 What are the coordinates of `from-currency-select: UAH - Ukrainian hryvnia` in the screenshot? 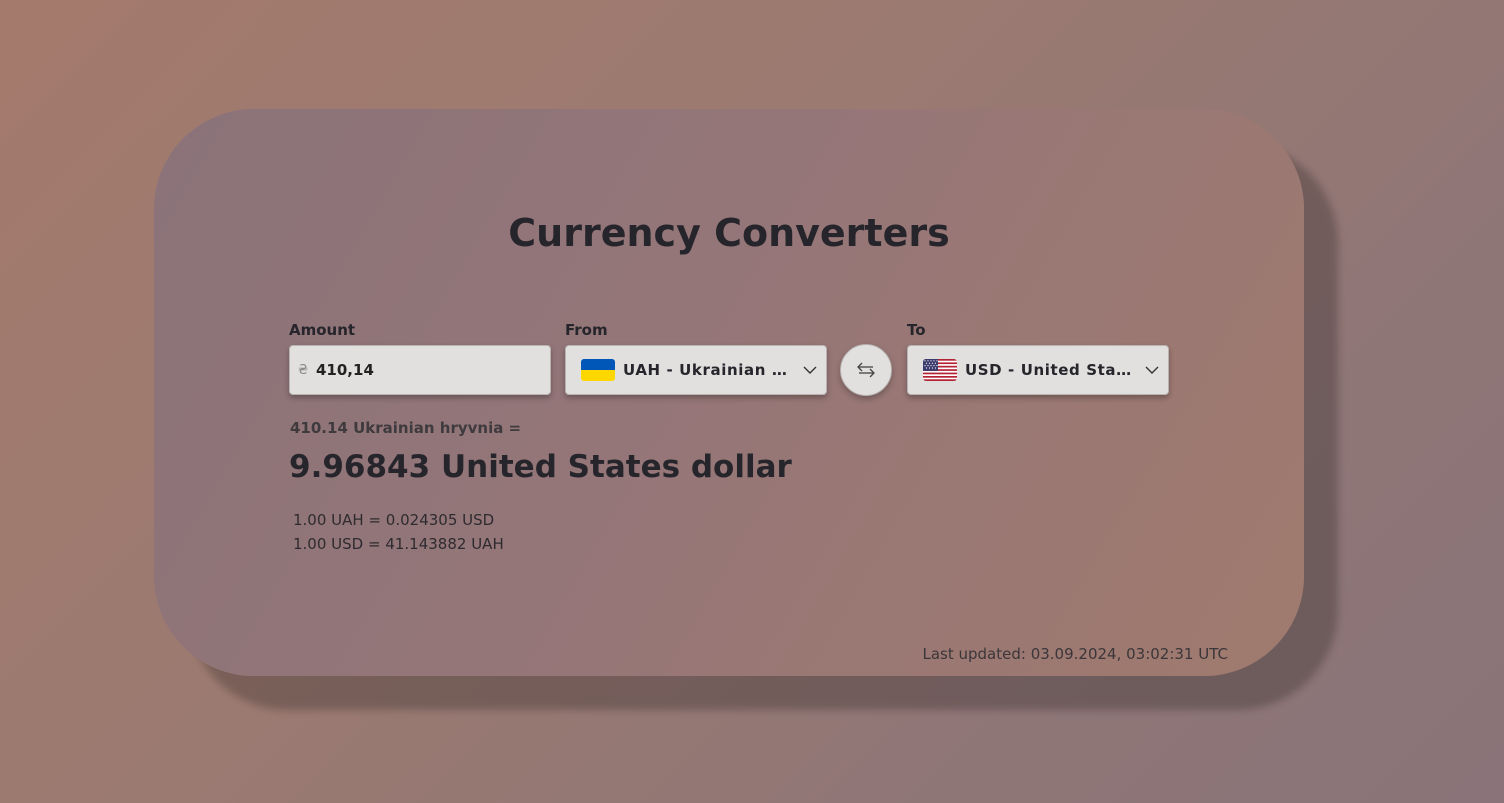 It's located at (696, 370).